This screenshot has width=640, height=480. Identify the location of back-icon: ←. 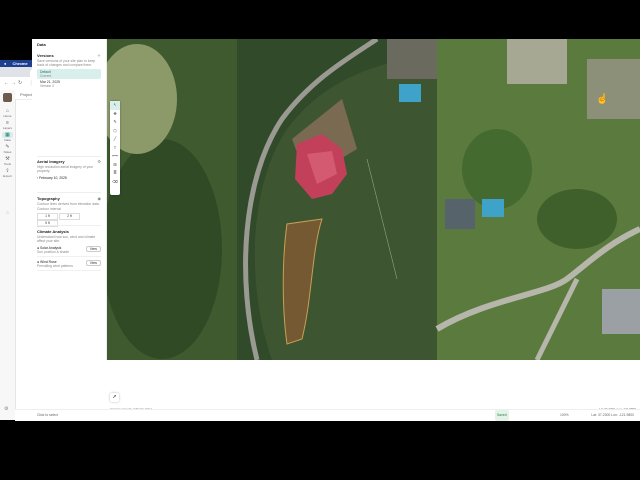
(6, 83).